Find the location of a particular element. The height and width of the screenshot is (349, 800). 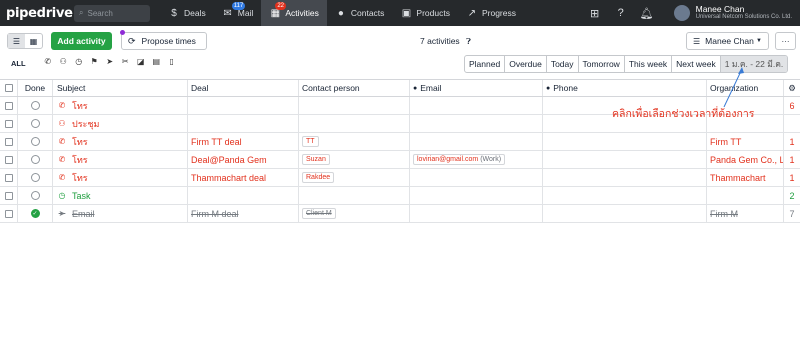

deal-cell: Thammachart deal is located at coordinates (243, 177).